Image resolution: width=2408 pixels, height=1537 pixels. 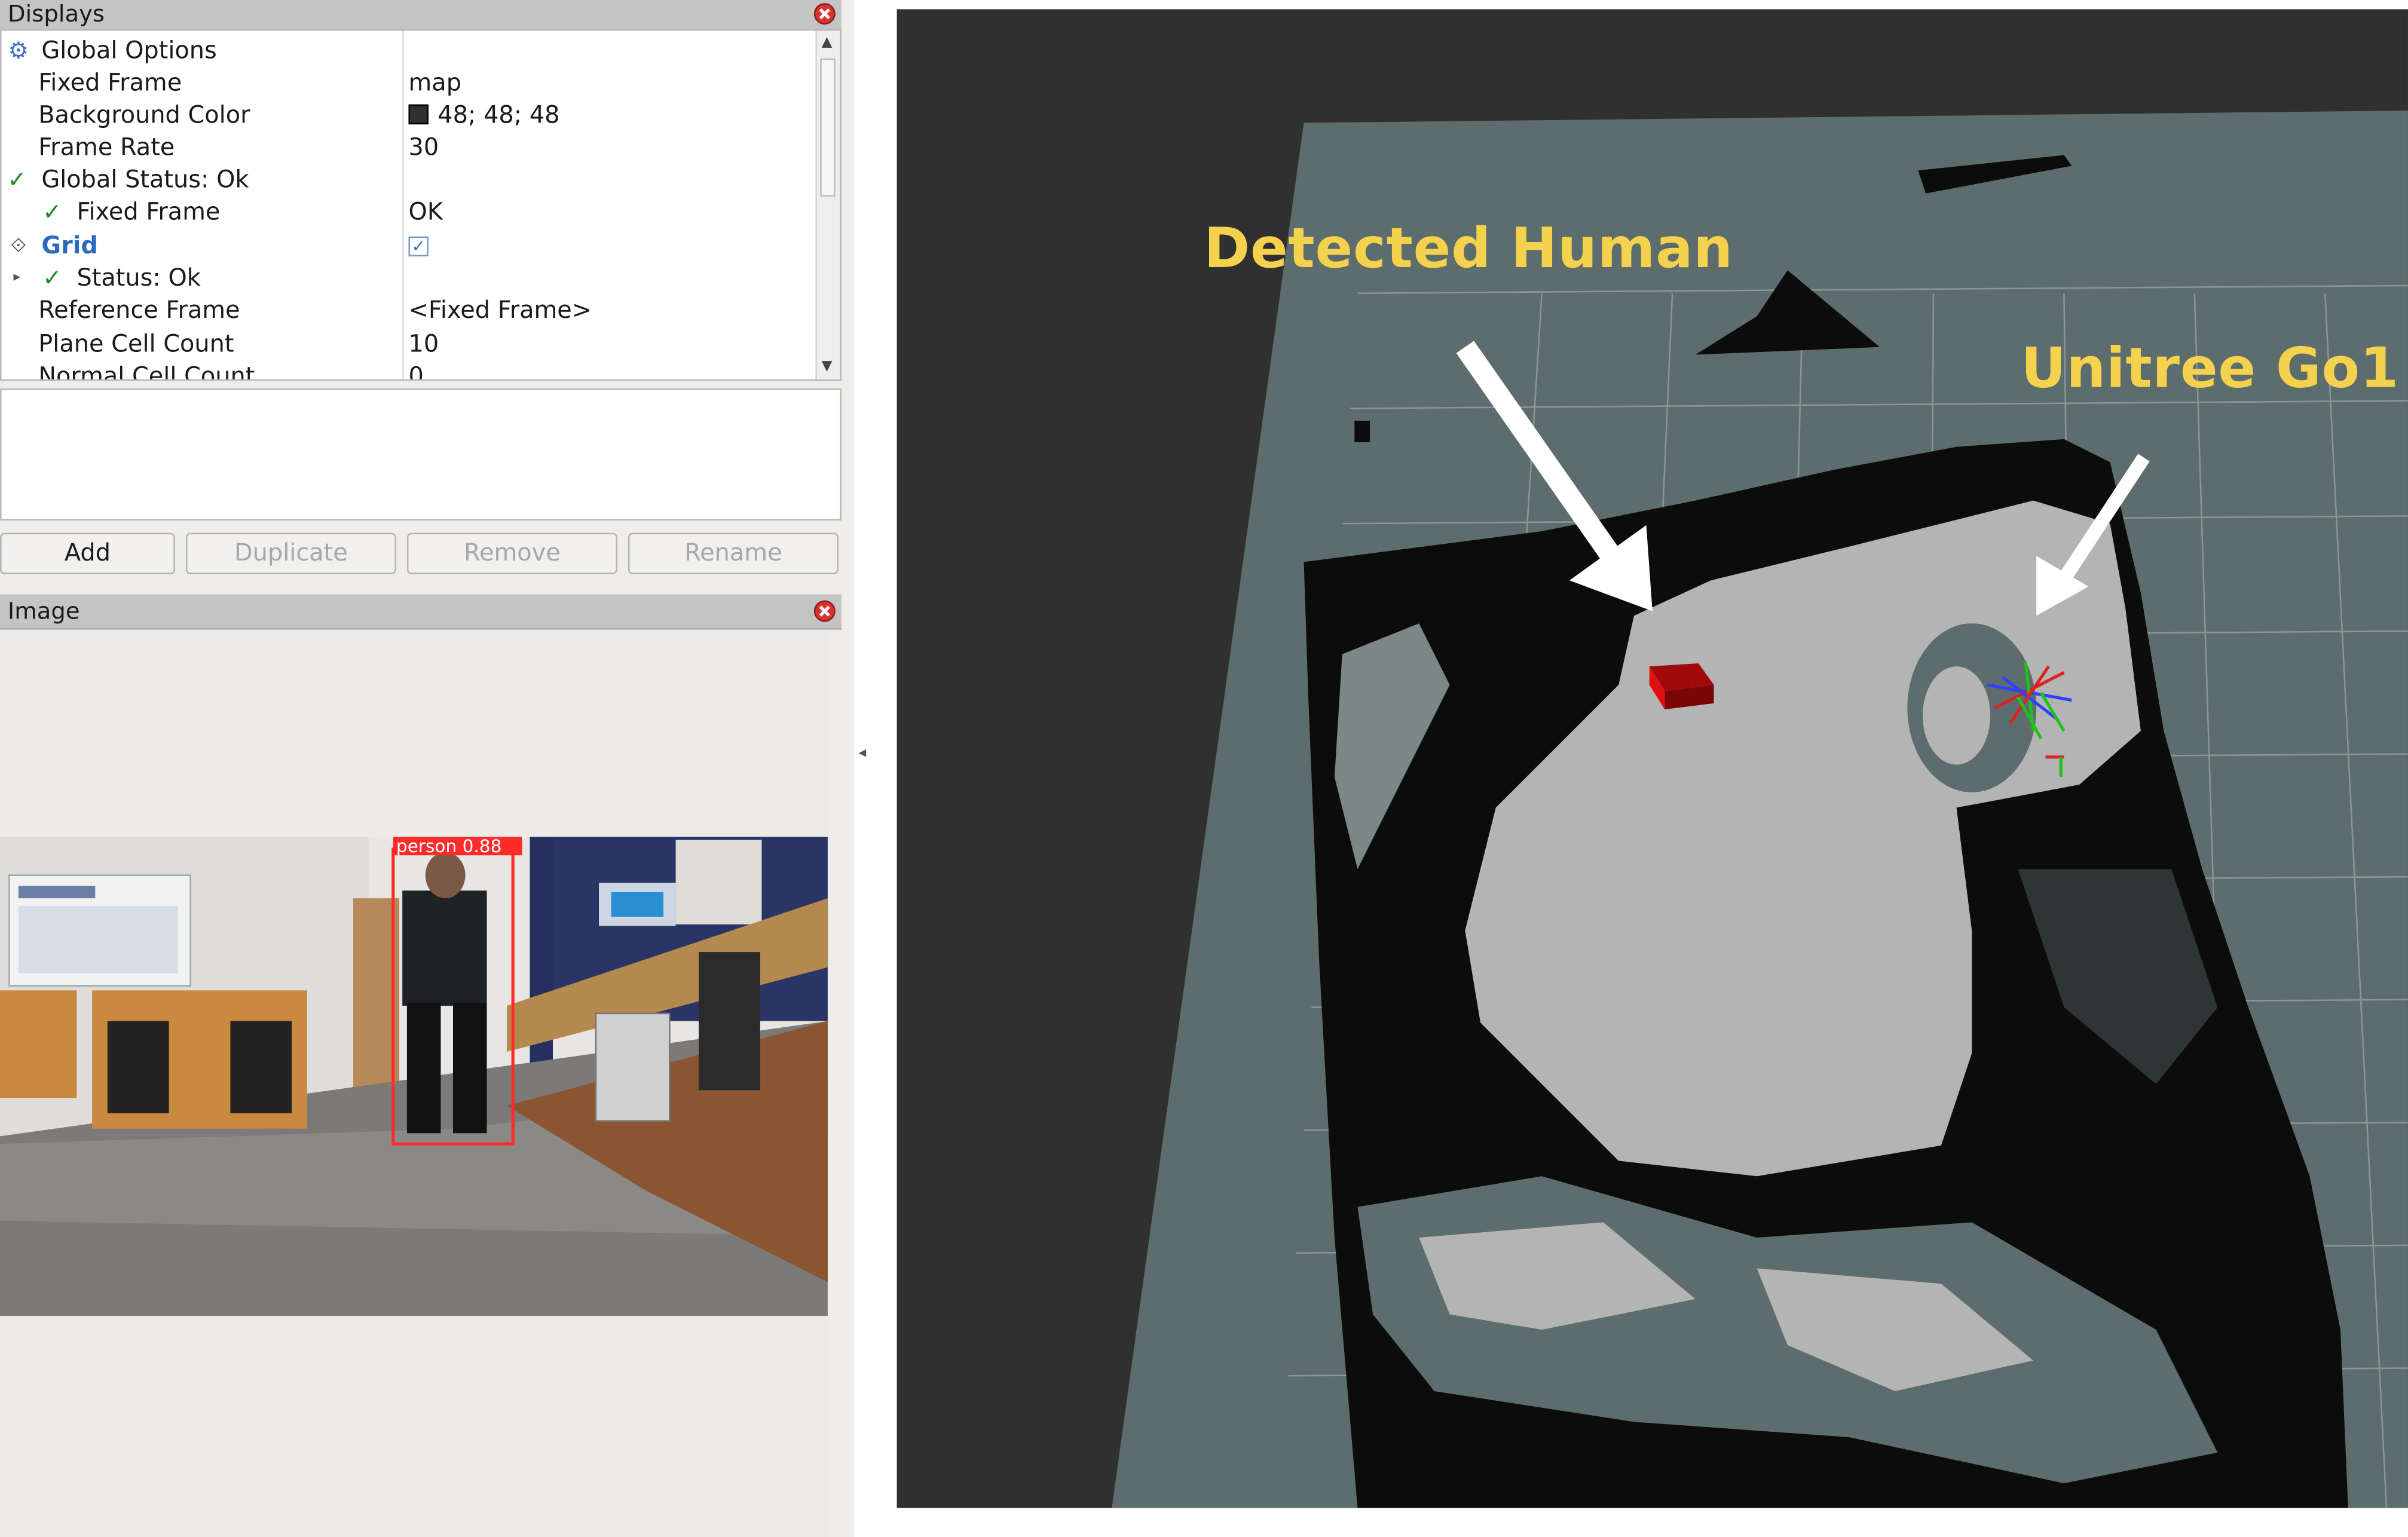 What do you see at coordinates (290, 553) in the screenshot?
I see `duplicate-button: Duplicate` at bounding box center [290, 553].